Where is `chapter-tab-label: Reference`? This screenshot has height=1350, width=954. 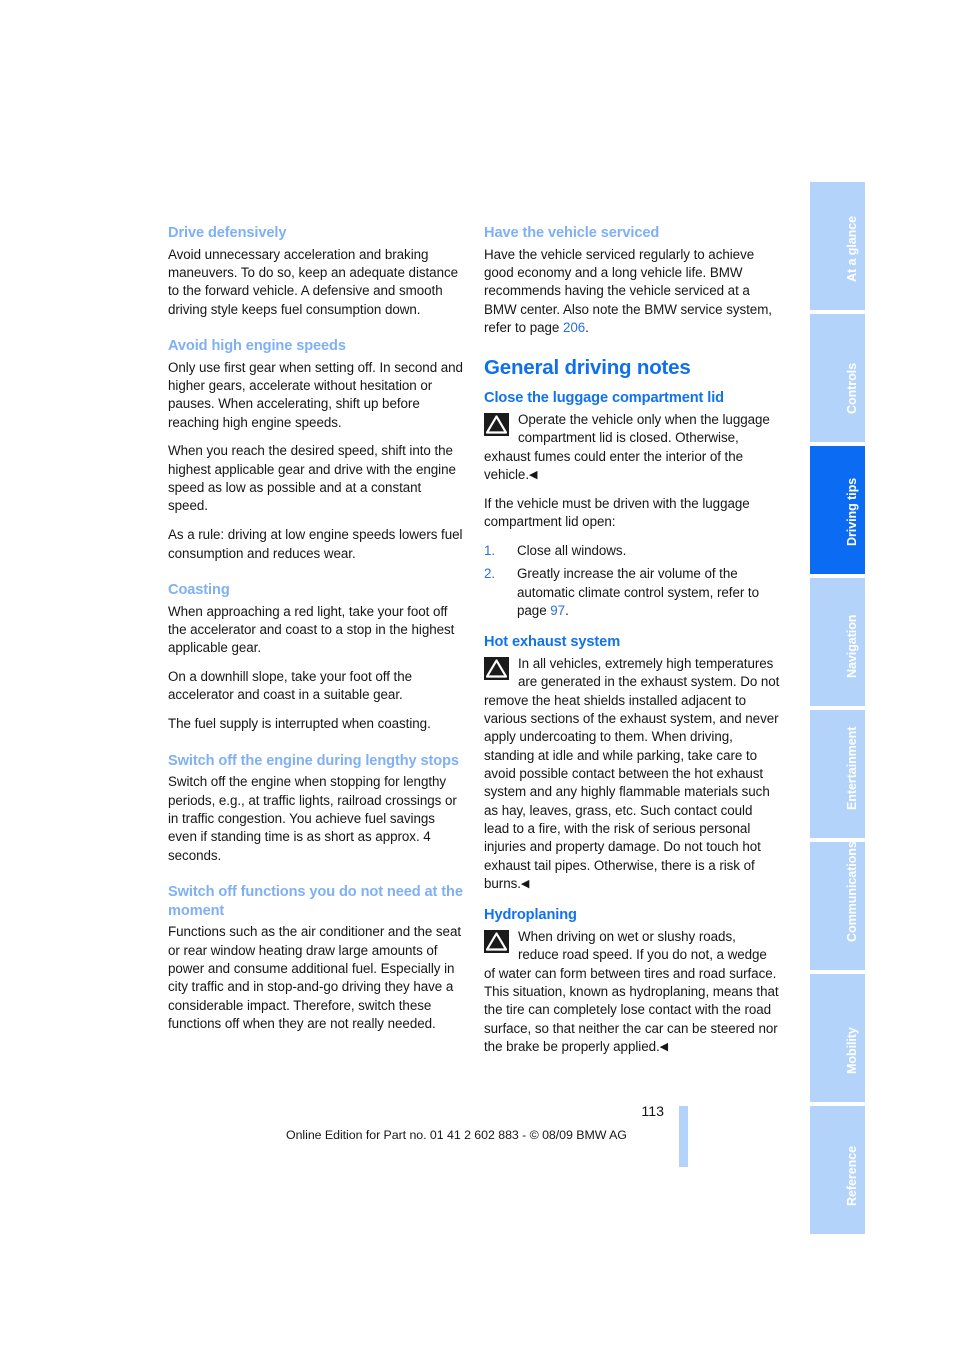 chapter-tab-label: Reference is located at coordinates (851, 1175).